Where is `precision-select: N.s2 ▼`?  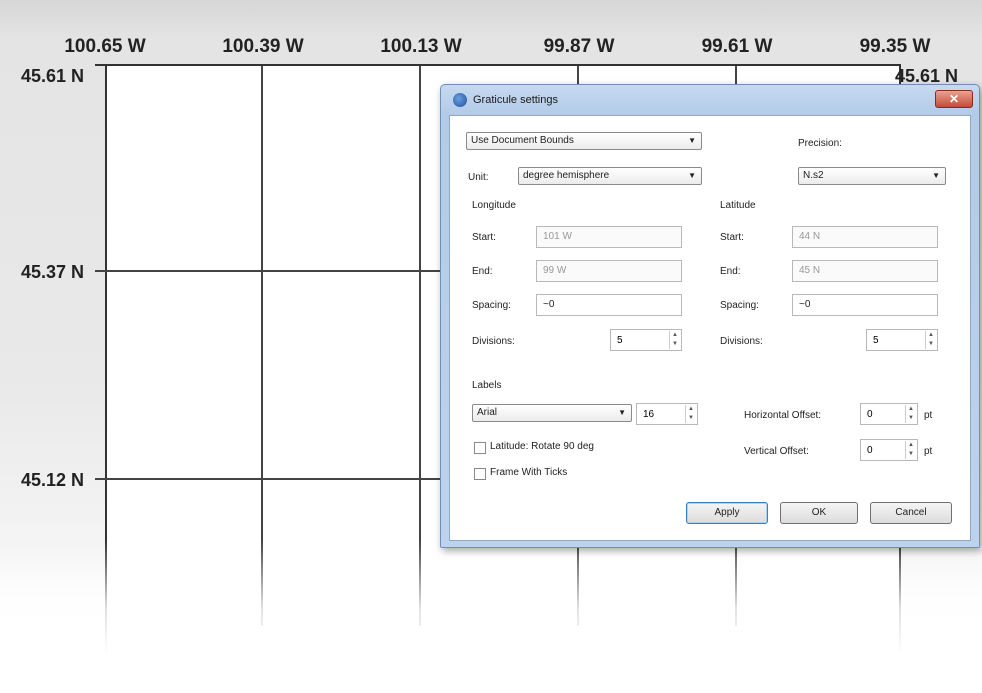
precision-select: N.s2 ▼ is located at coordinates (872, 176).